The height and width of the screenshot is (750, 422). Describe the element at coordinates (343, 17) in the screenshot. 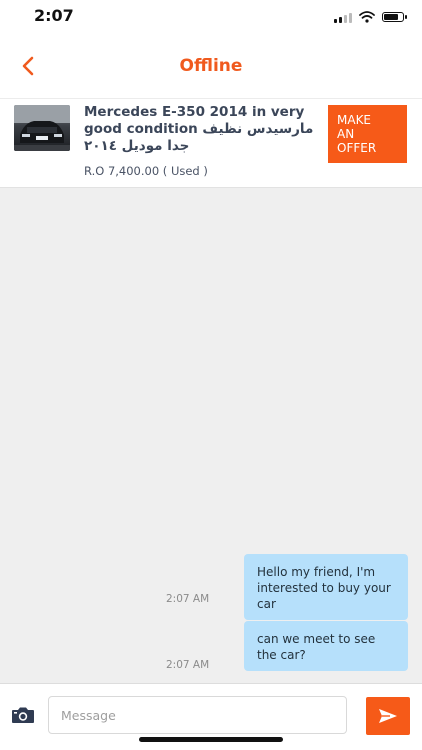

I see `signal-icon` at that location.